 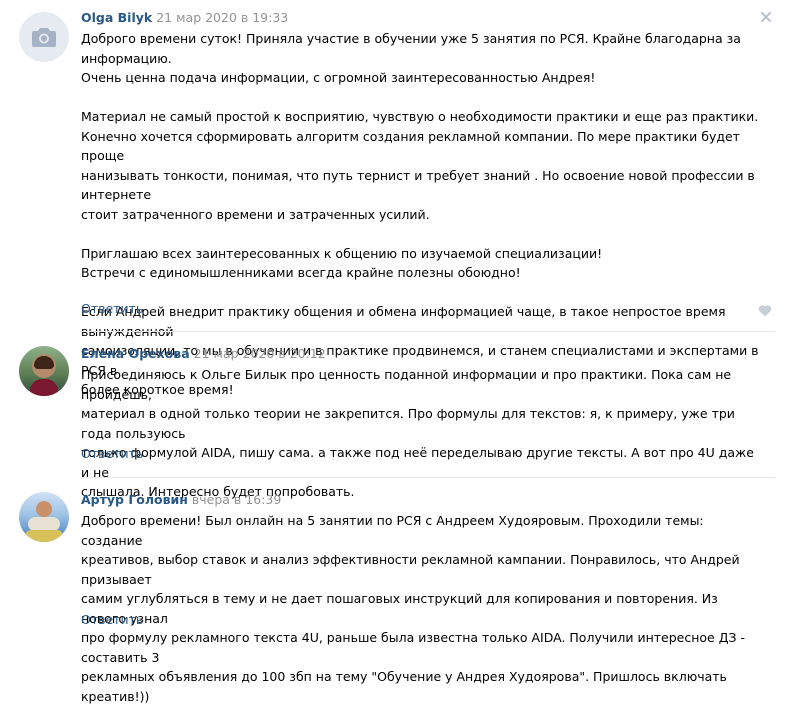 I want to click on comment-date: 21 мар 2020 в 19:33, so click(x=222, y=17).